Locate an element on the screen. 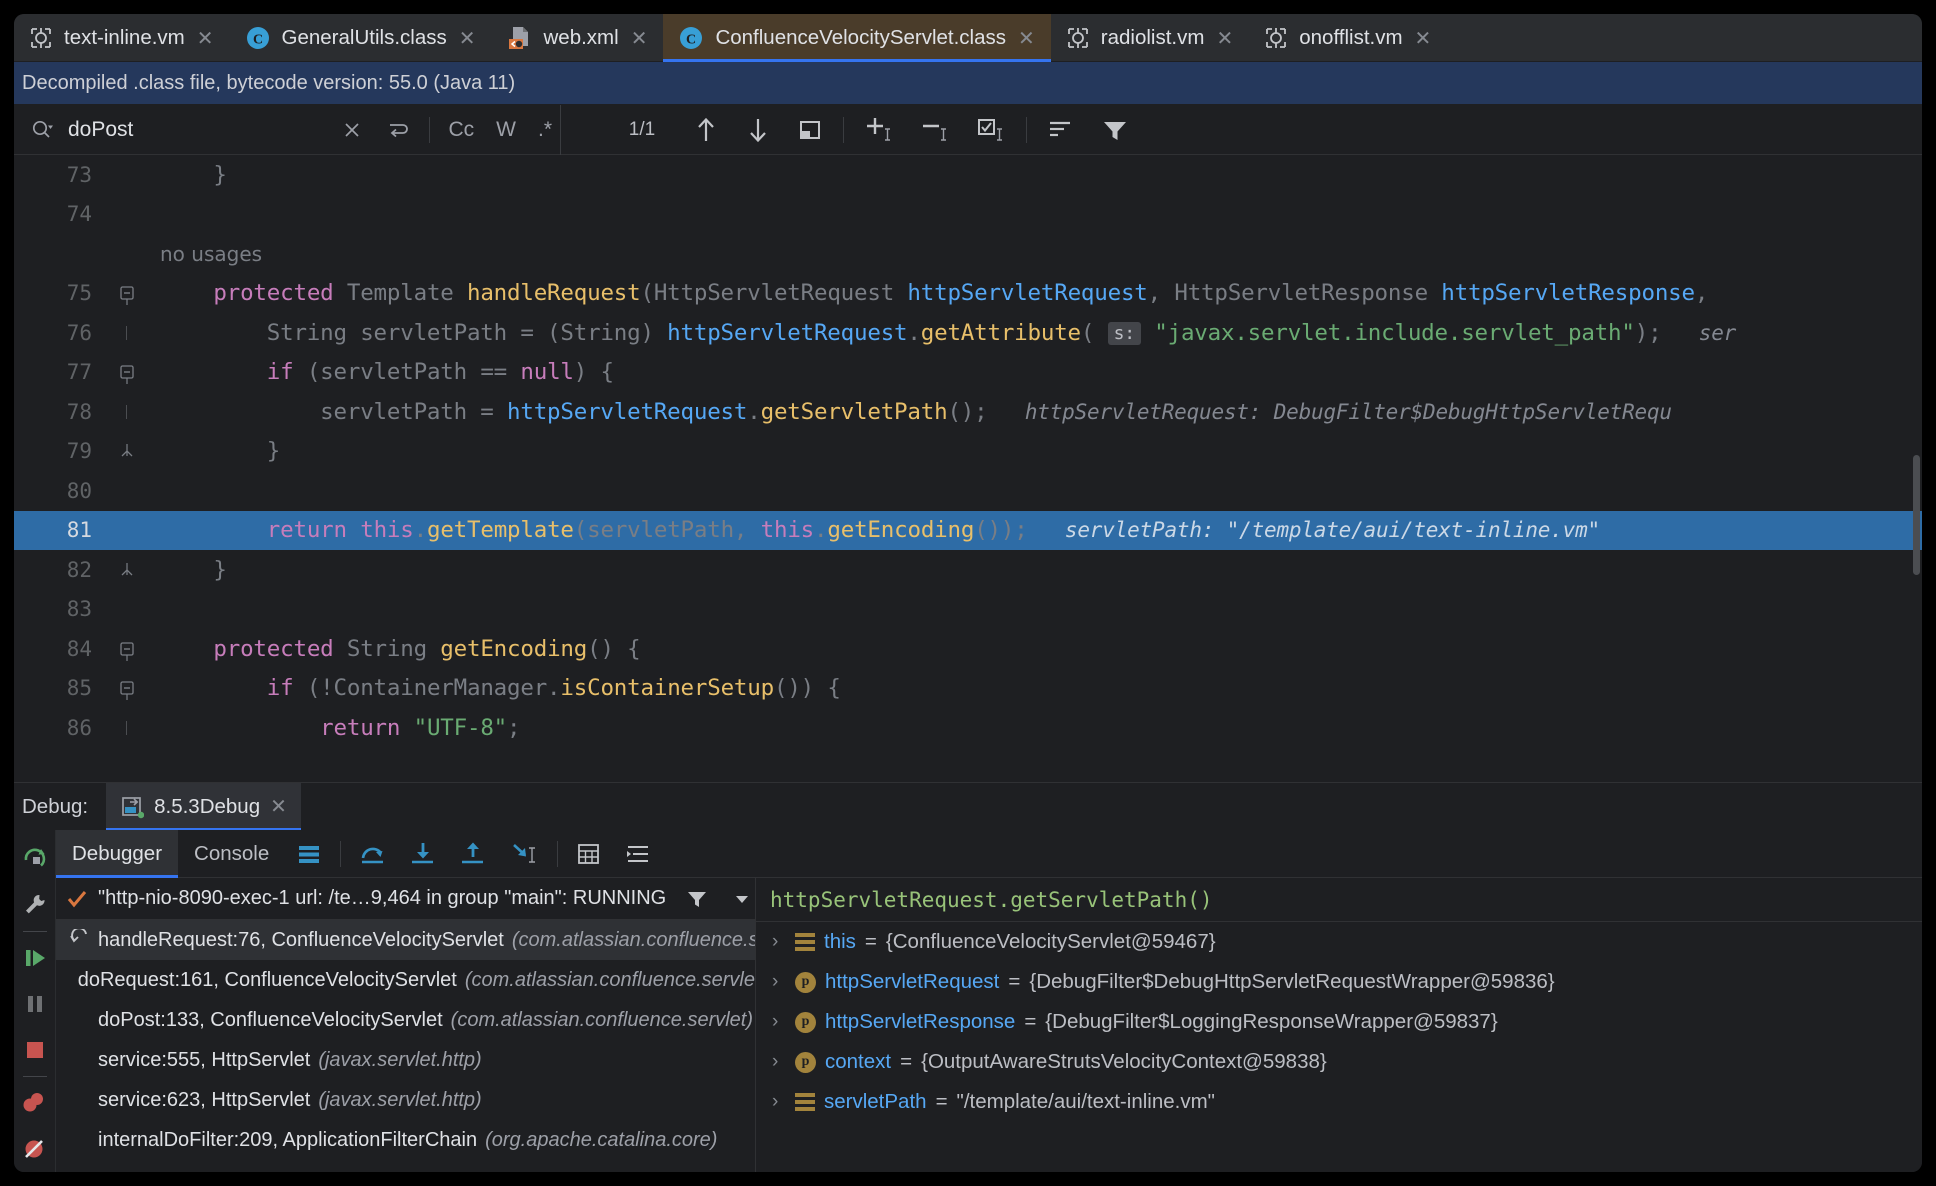 This screenshot has width=1936, height=1186. open-in-editor-icon is located at coordinates (810, 130).